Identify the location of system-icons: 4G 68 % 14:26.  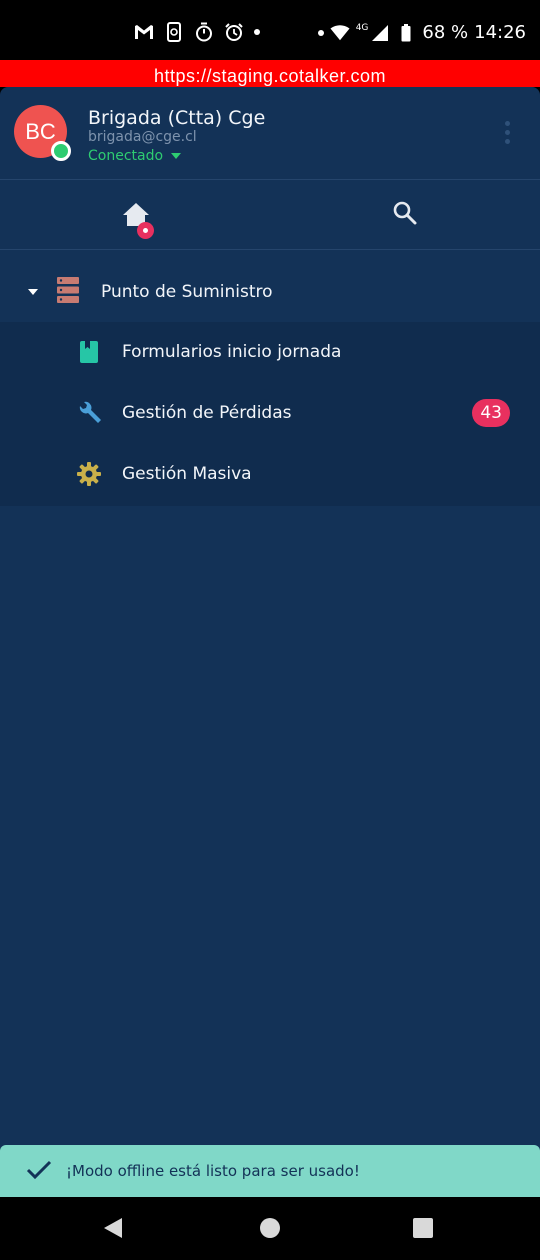
(421, 32).